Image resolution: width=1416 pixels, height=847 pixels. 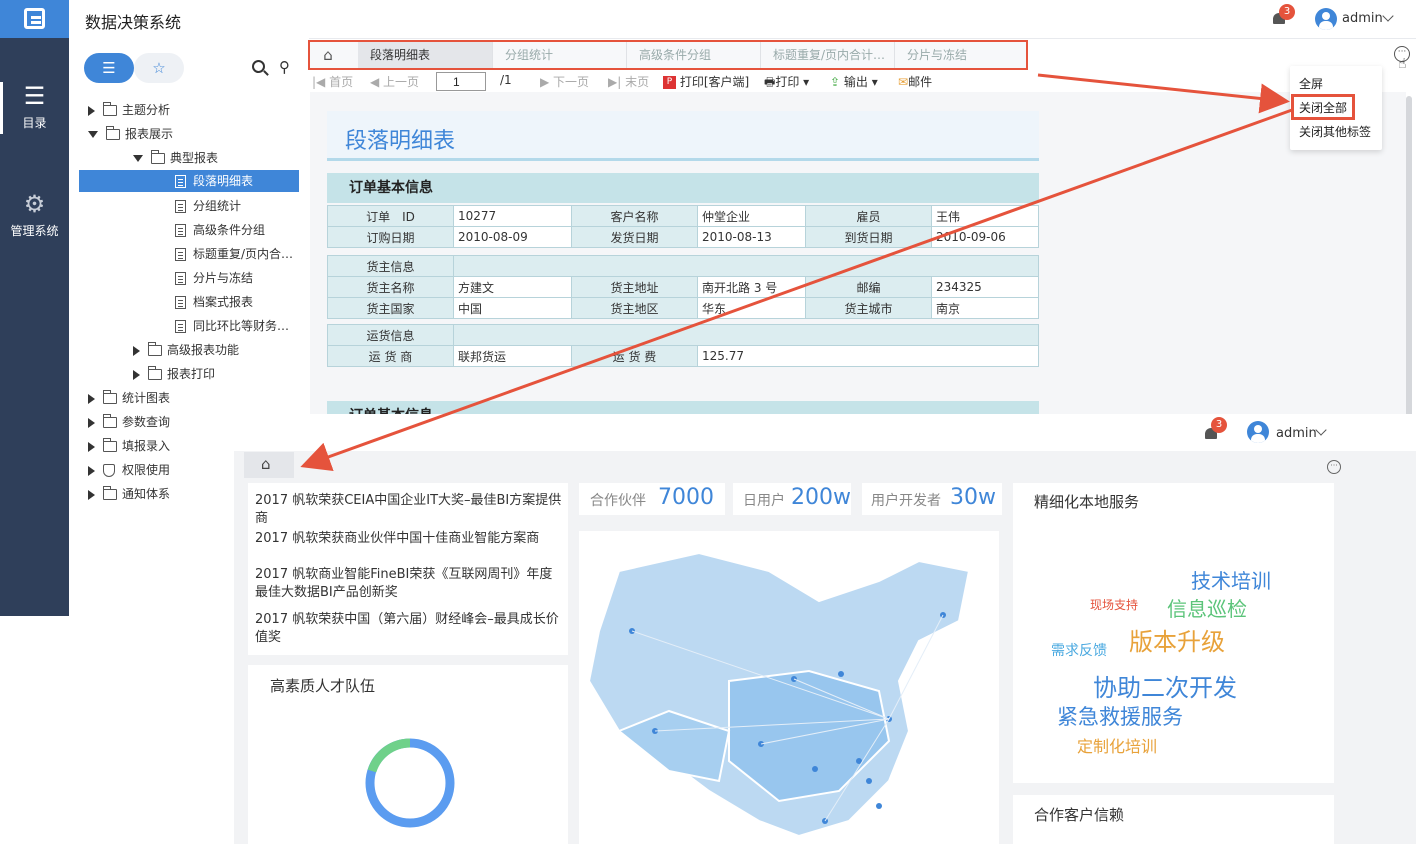 What do you see at coordinates (1163, 93) in the screenshot?
I see `arrow-to-menu` at bounding box center [1163, 93].